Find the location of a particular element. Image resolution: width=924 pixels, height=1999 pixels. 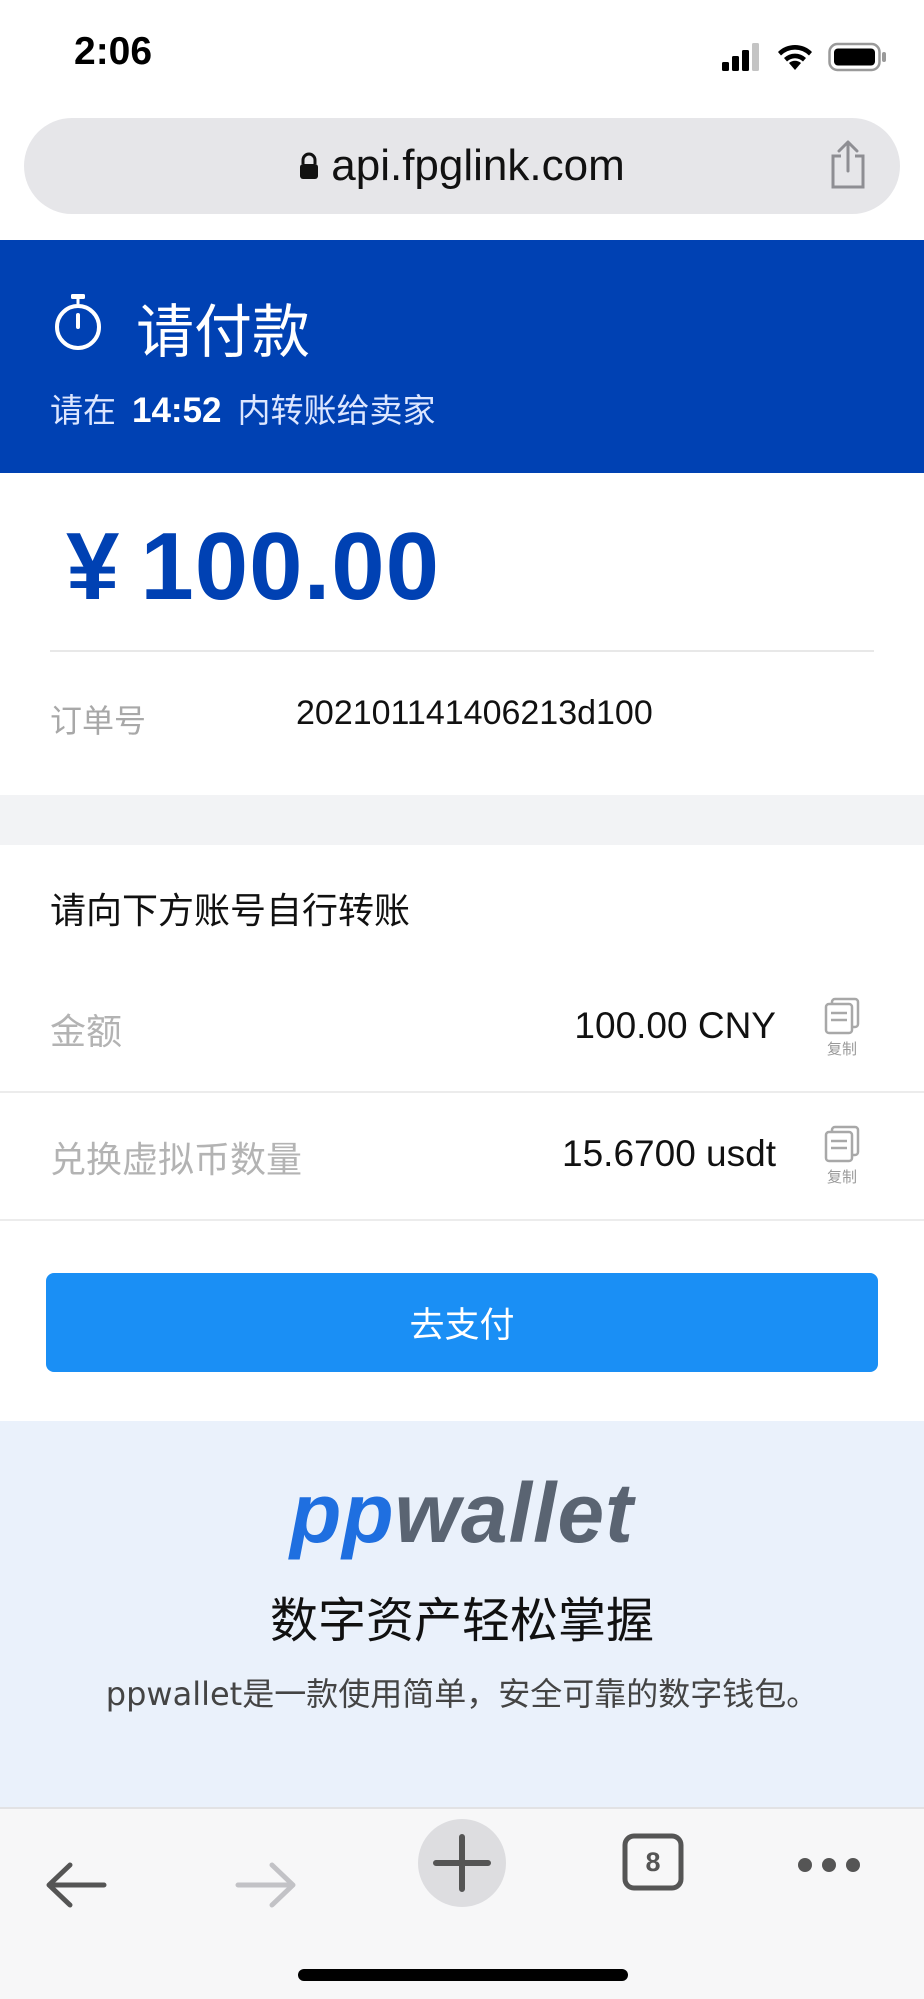

go-pay-button: 去支付 is located at coordinates (462, 1322).